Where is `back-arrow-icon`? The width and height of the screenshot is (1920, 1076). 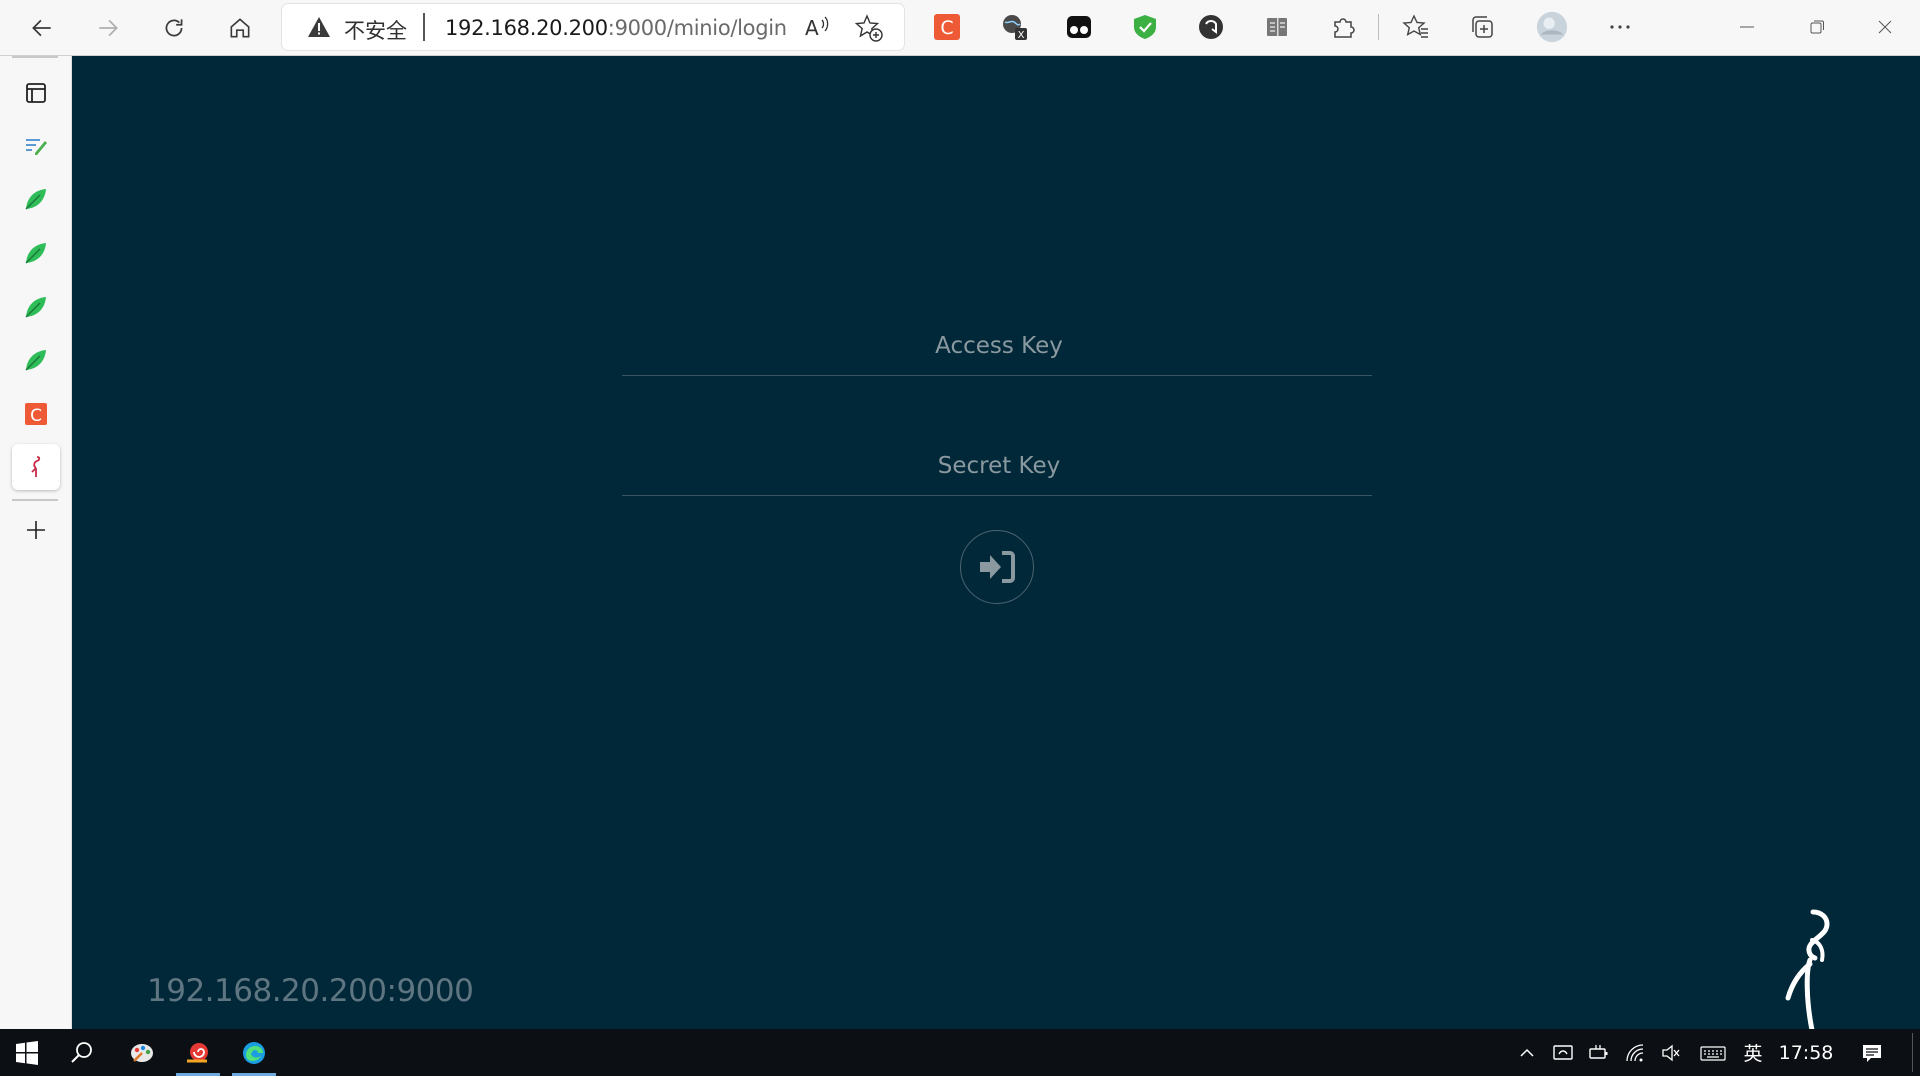 back-arrow-icon is located at coordinates (41, 28).